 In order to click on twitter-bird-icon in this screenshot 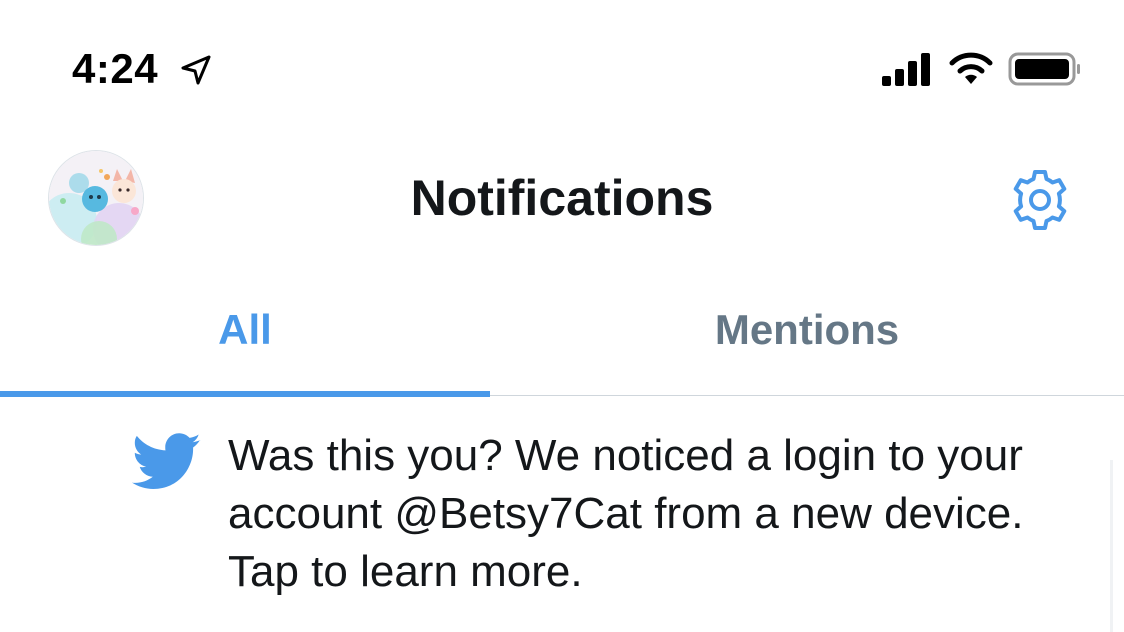, I will do `click(166, 461)`.